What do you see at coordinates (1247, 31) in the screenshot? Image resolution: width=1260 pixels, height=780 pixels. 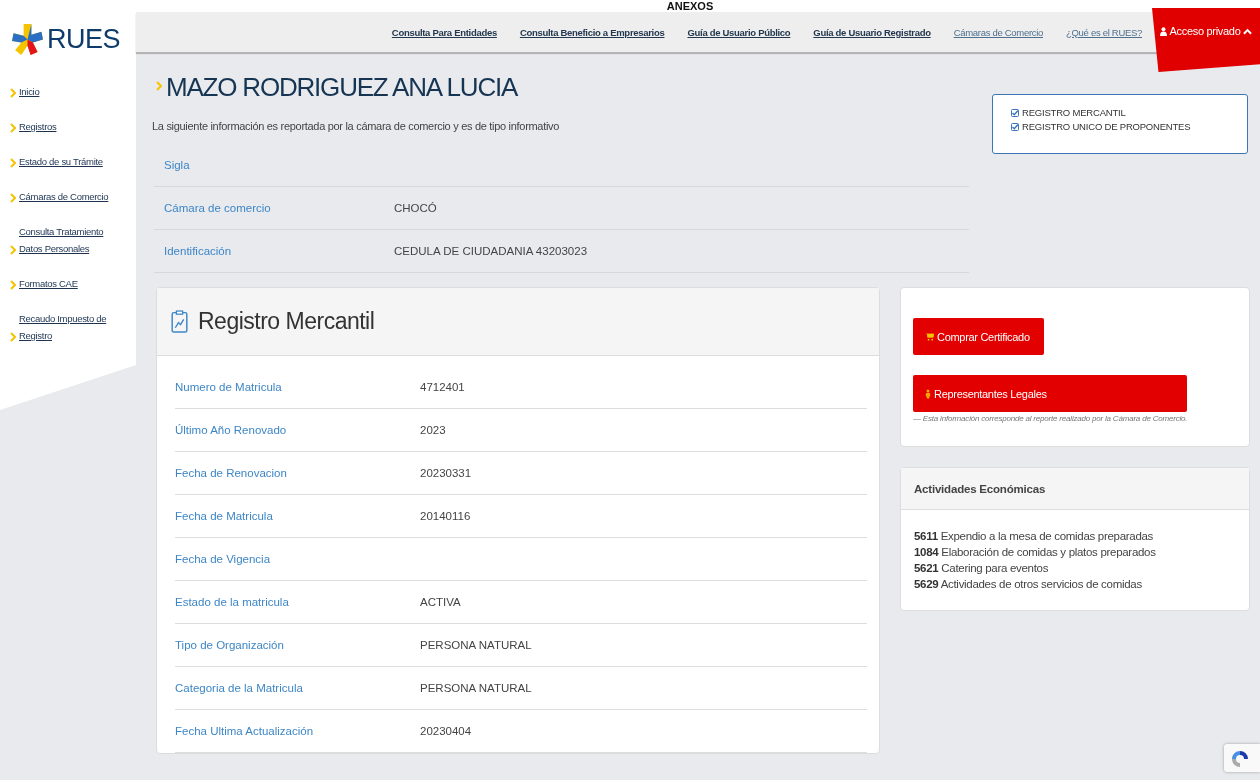 I see `caret-icon` at bounding box center [1247, 31].